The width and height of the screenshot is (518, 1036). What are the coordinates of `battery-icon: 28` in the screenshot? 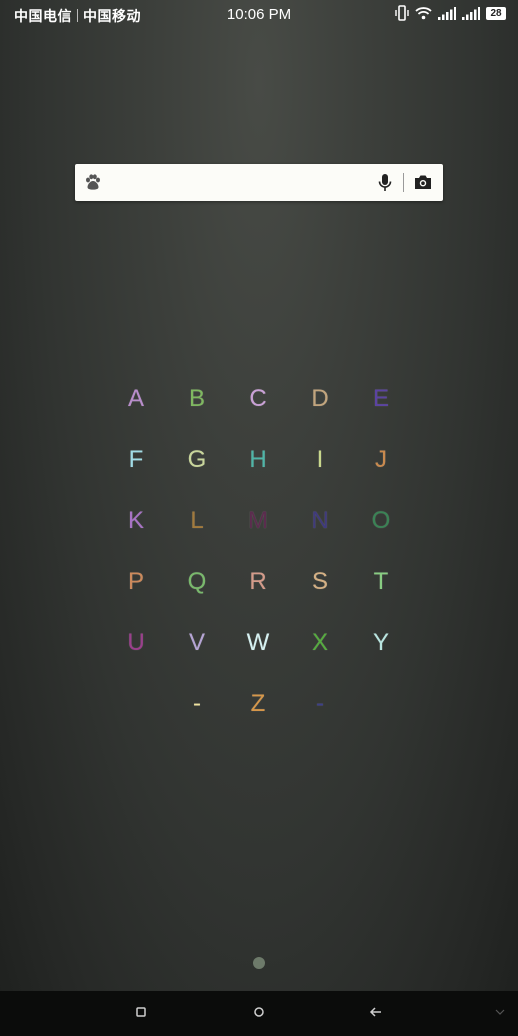 It's located at (496, 13).